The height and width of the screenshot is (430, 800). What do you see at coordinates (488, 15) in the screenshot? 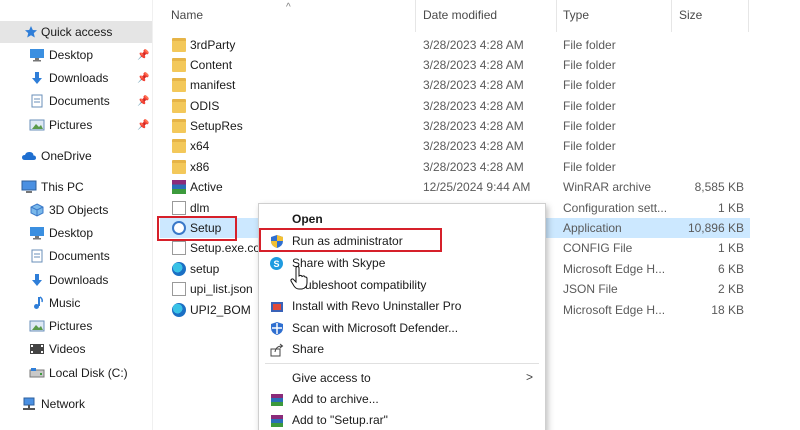
I see `column-header-date-modified: Date modified` at bounding box center [488, 15].